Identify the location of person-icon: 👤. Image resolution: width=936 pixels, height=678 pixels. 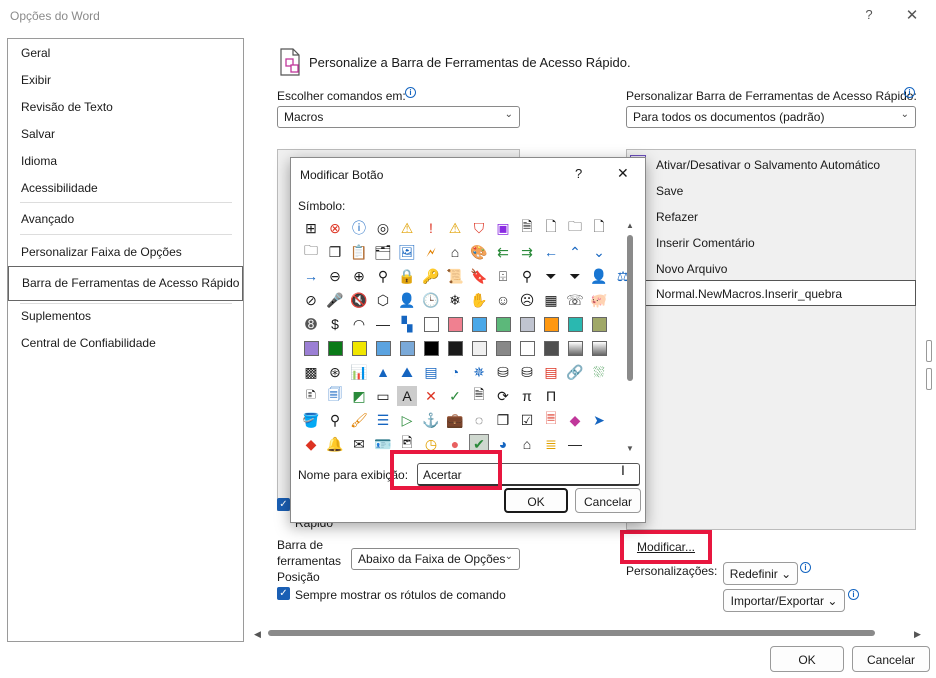
(407, 300).